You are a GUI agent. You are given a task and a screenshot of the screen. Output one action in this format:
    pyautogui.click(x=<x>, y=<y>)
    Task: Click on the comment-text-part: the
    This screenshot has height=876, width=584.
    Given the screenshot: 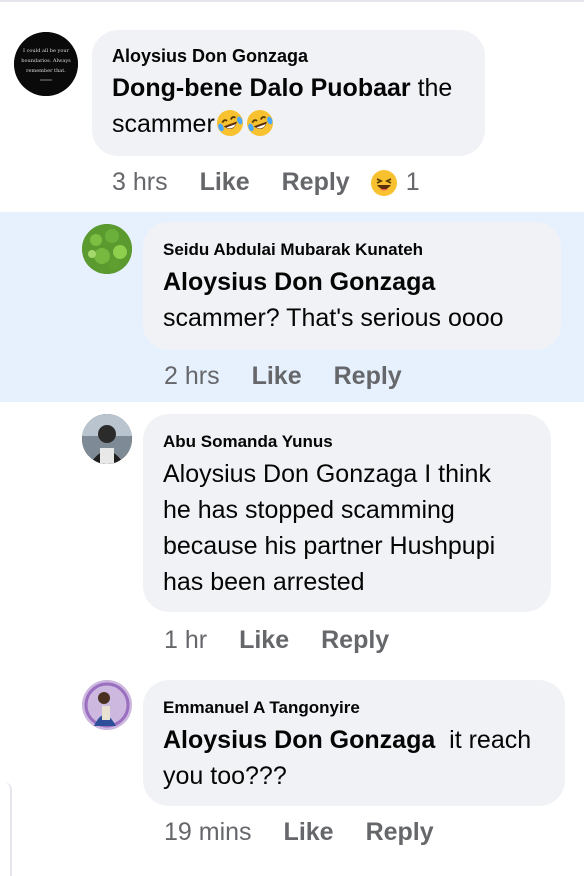 What is the action you would take?
    pyautogui.click(x=431, y=88)
    